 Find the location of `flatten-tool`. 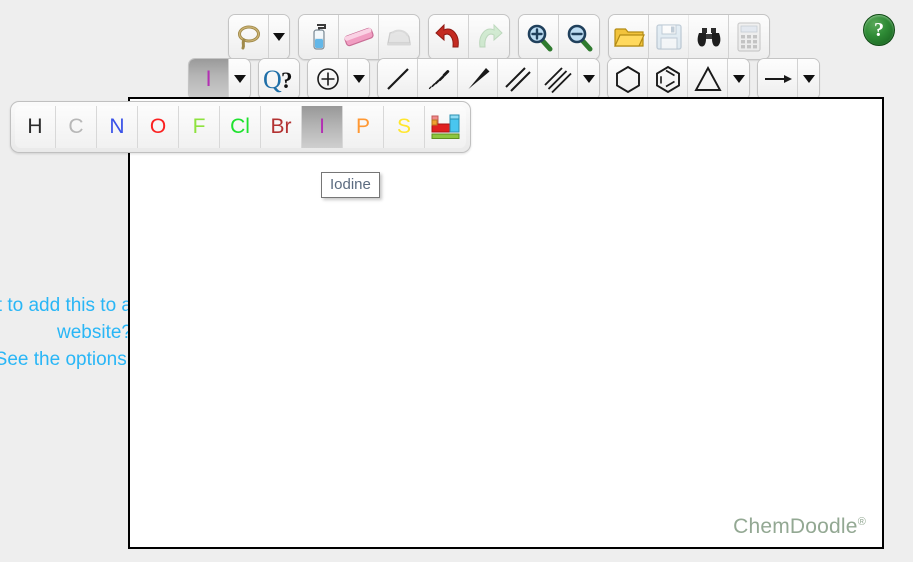

flatten-tool is located at coordinates (399, 37).